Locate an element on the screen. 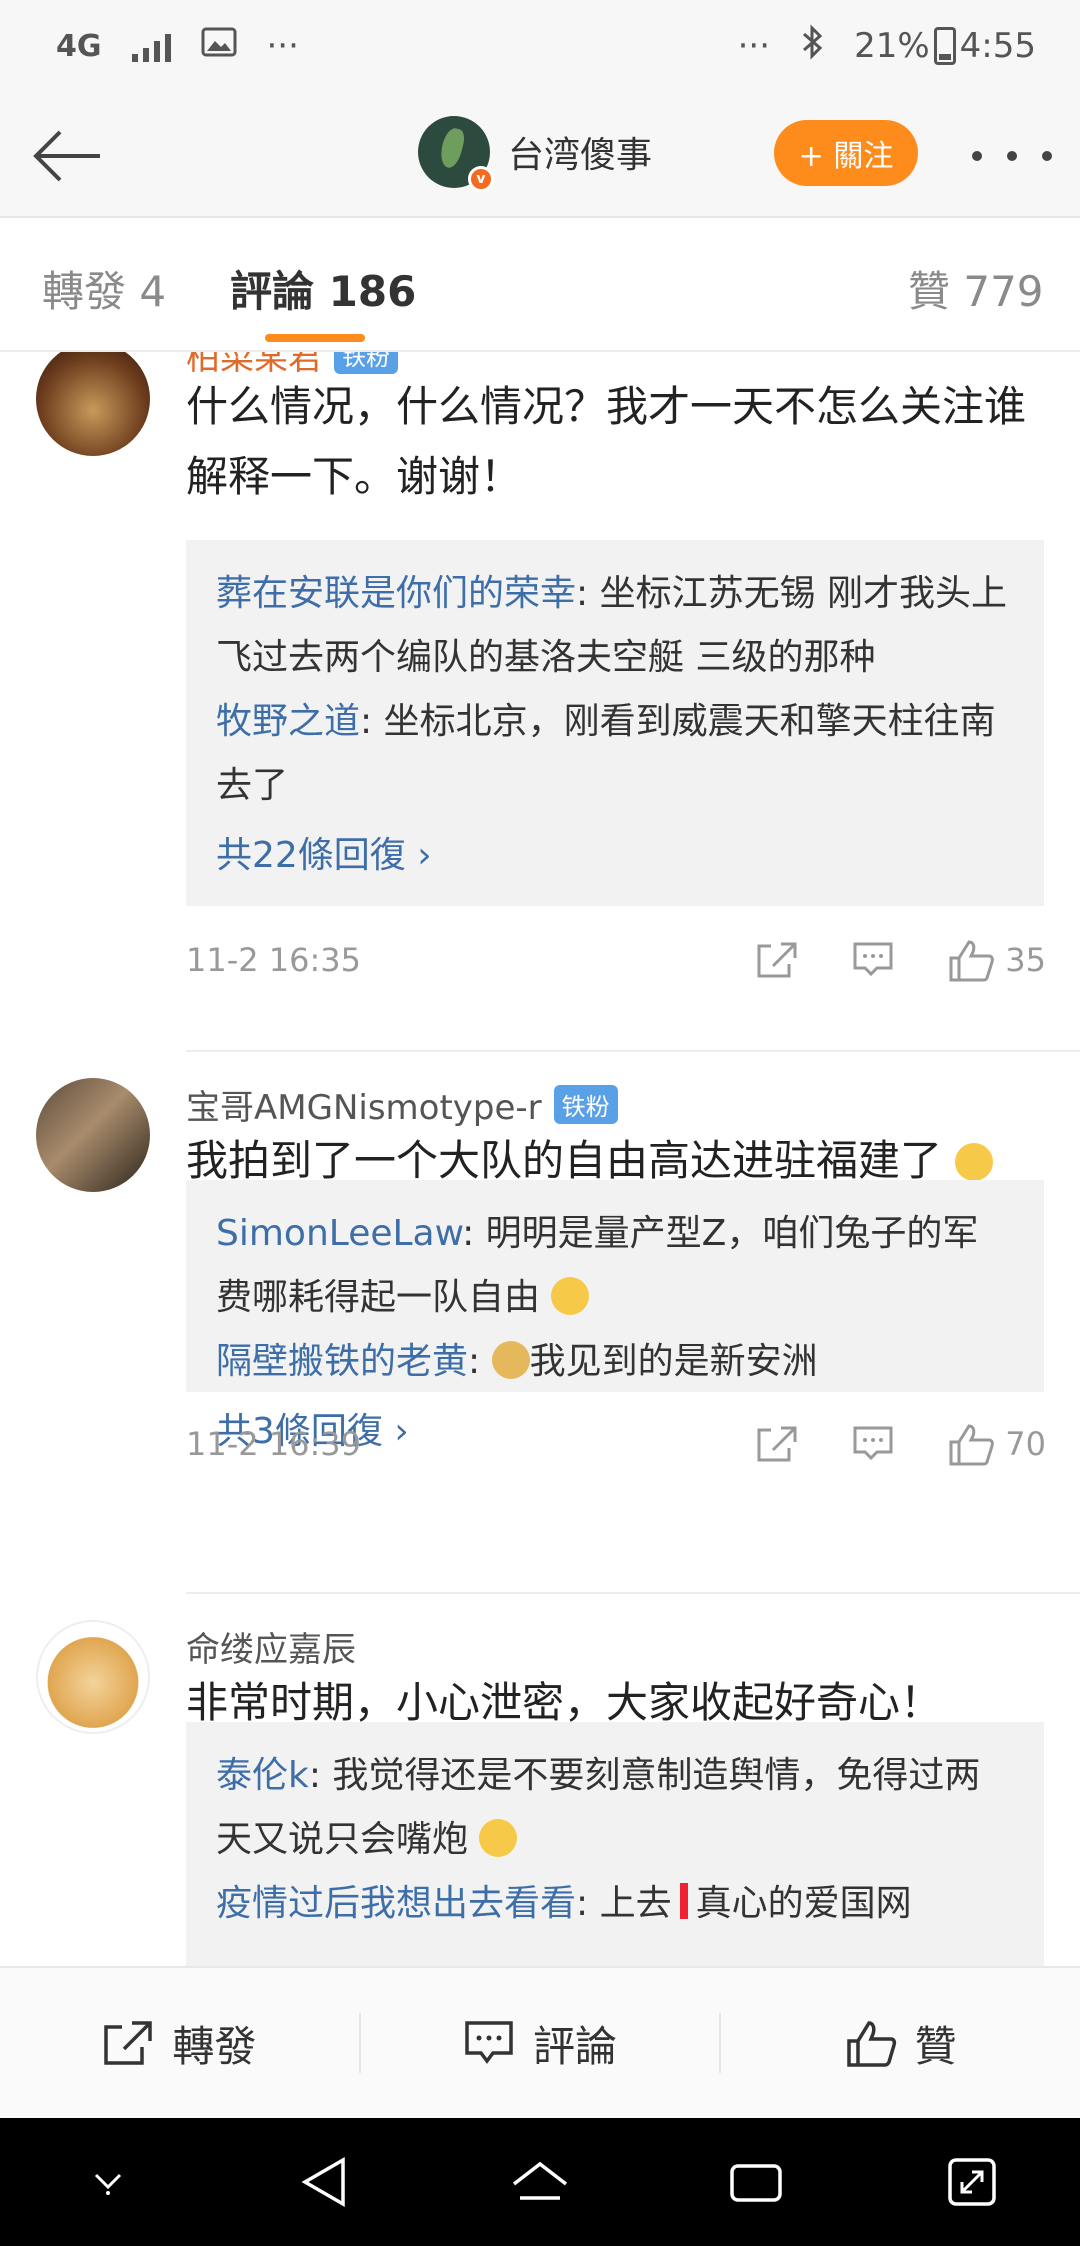  repost-label: 轉發 is located at coordinates (214, 2046).